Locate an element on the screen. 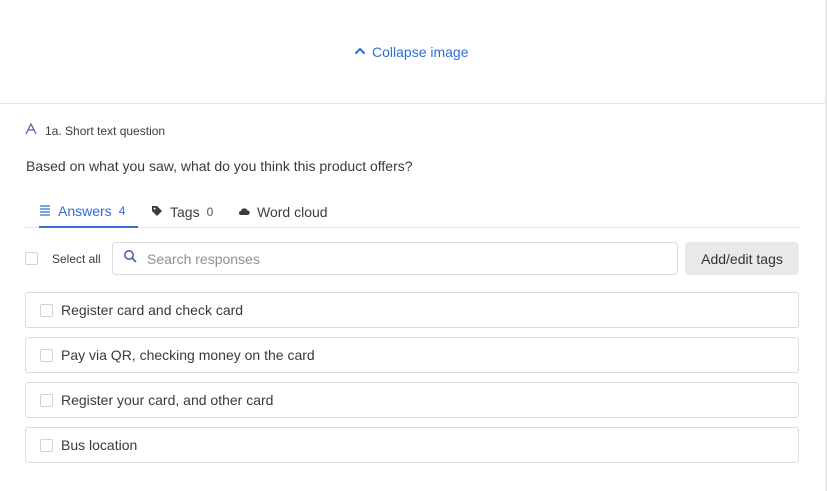  tab-word-cloud: Word cloud is located at coordinates (283, 211).